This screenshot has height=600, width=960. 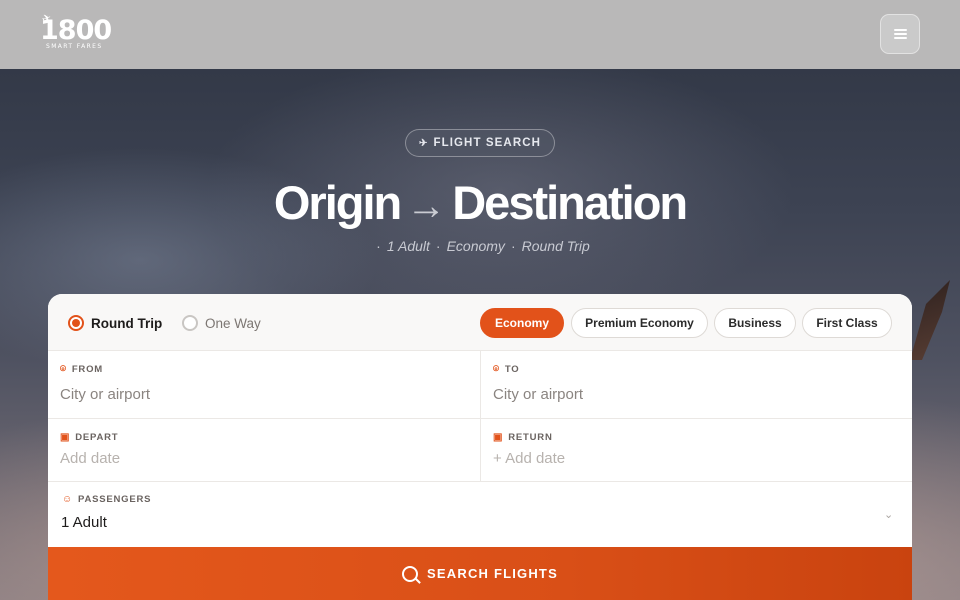 I want to click on logo: ✈ 1800 SMART FARES, so click(x=80, y=32).